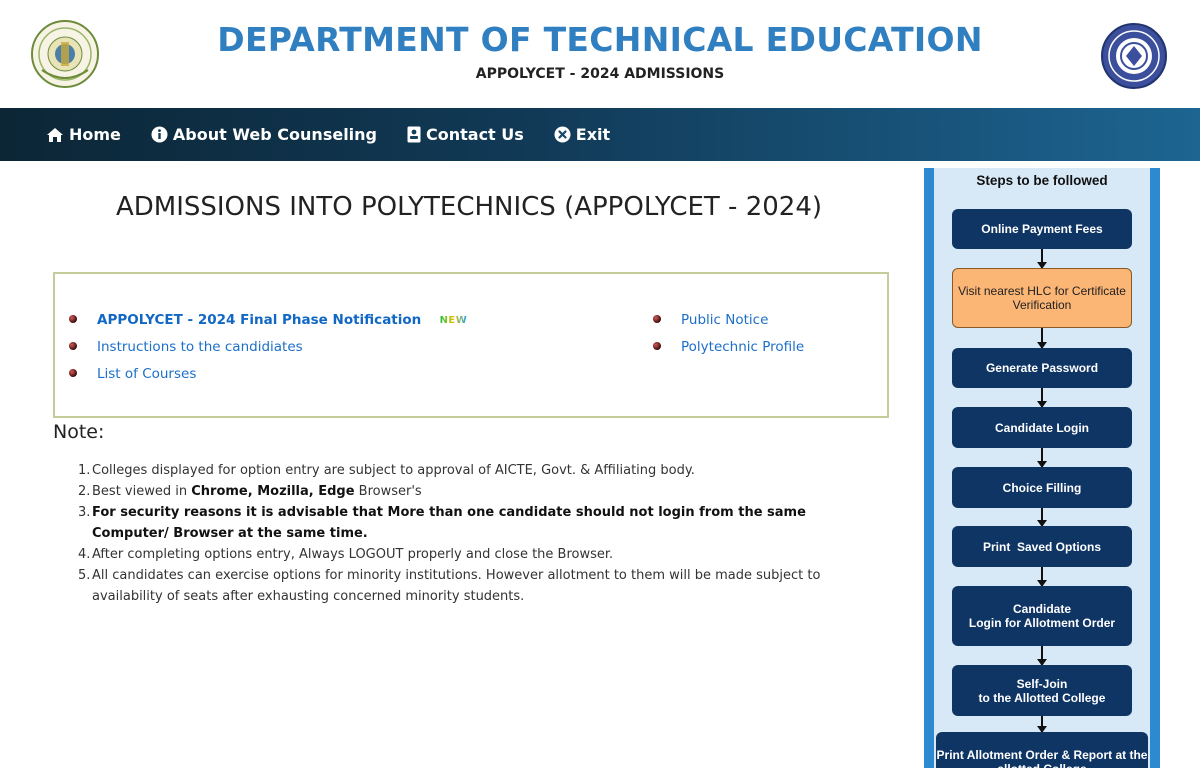 Image resolution: width=1200 pixels, height=768 pixels. I want to click on links-list-right: Public Notice Polytechnic Profile, so click(728, 337).